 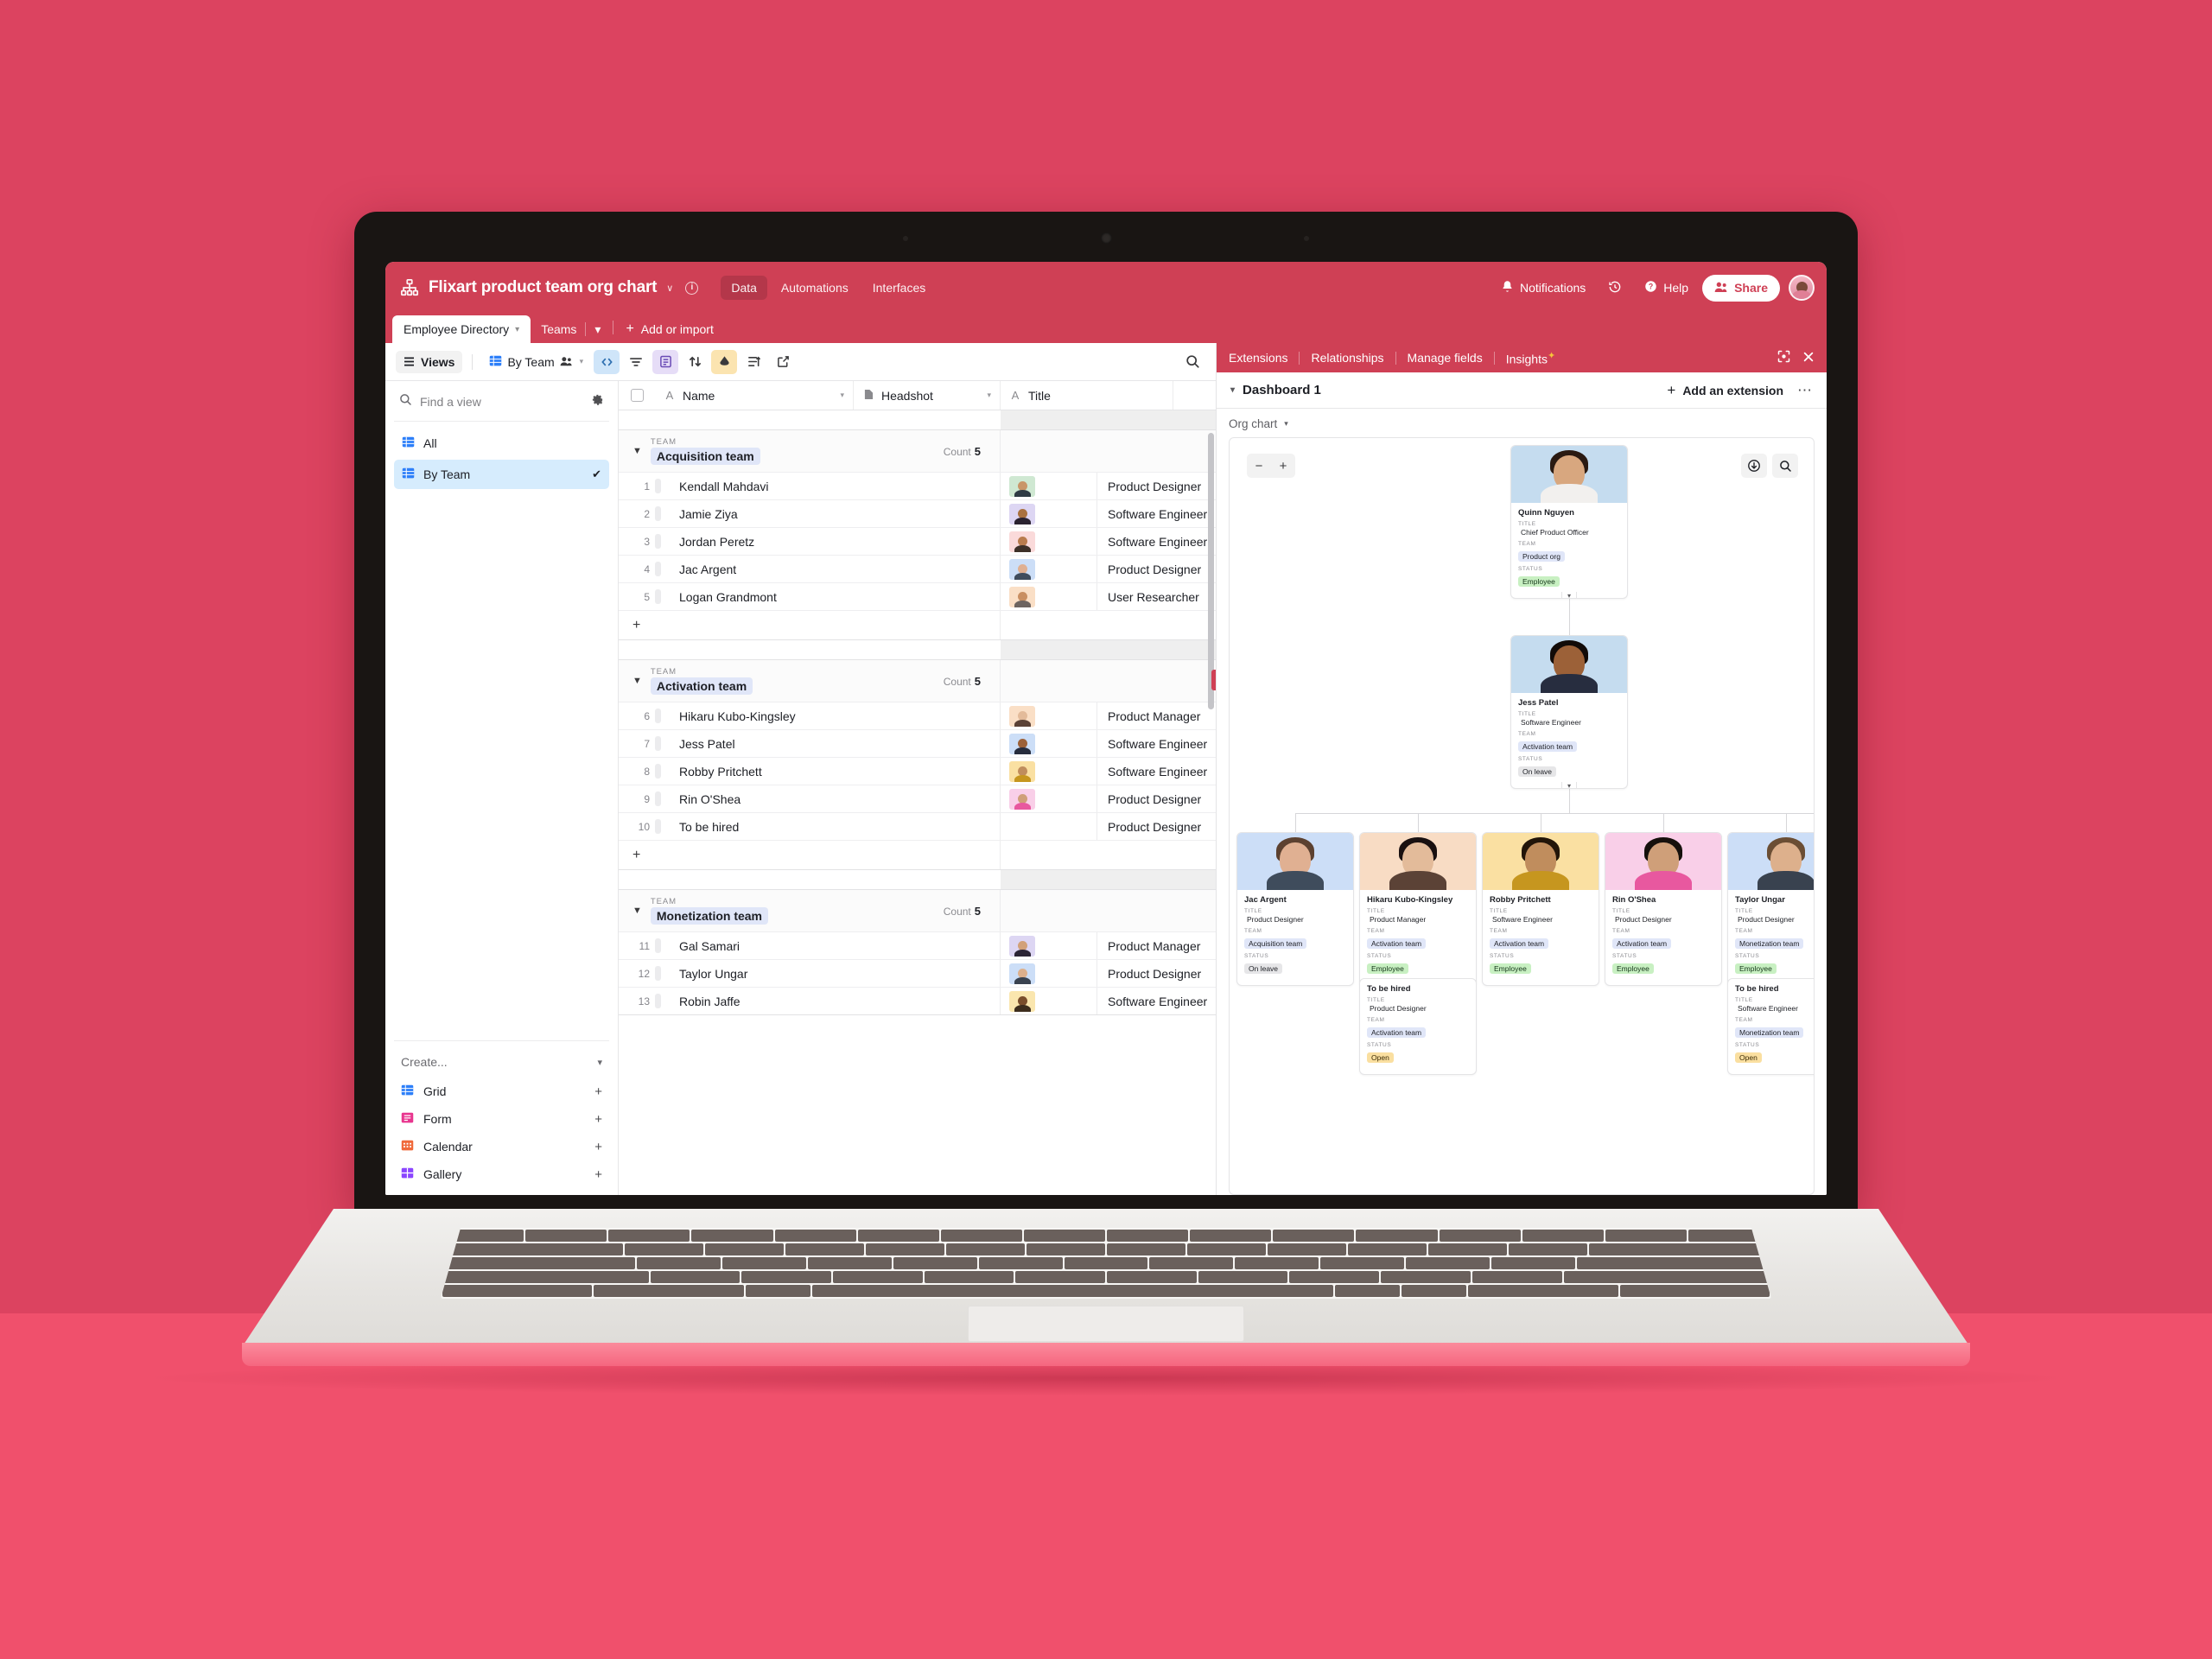 What do you see at coordinates (834, 569) in the screenshot?
I see `cell-name: Jac Argent` at bounding box center [834, 569].